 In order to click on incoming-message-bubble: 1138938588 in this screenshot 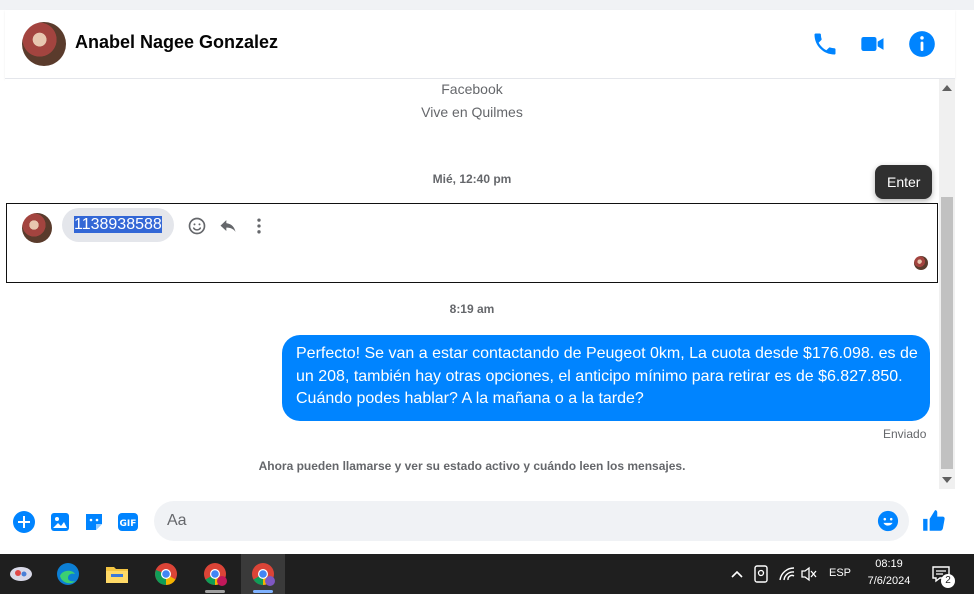, I will do `click(118, 225)`.